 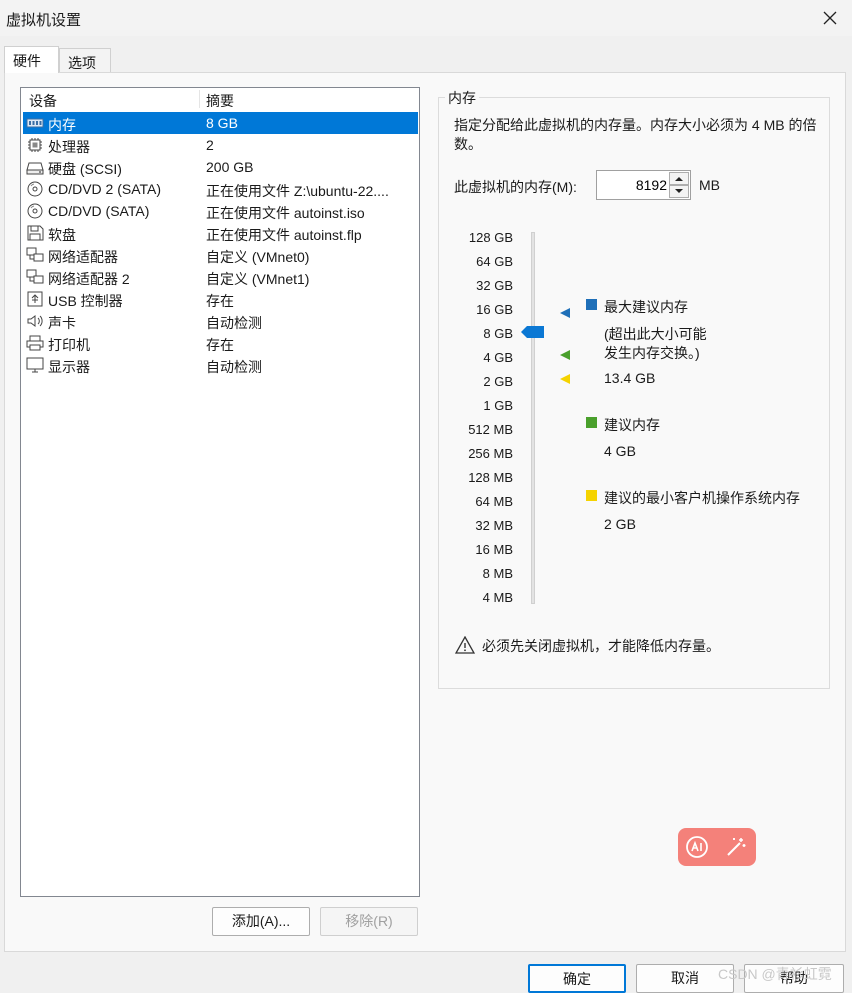 I want to click on device-name: 软盘, so click(x=62, y=235).